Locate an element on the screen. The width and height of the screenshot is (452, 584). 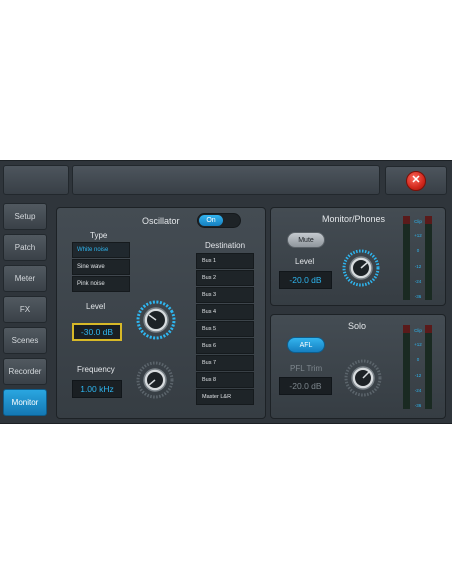
type-option-sine-wave: Sine wave is located at coordinates (101, 267).